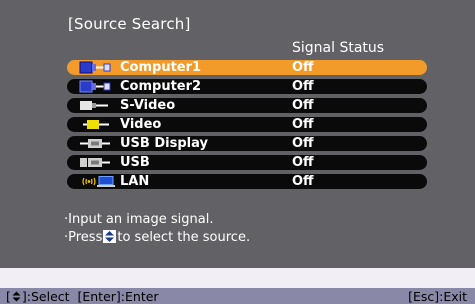  What do you see at coordinates (96, 124) in the screenshot?
I see `video-icon` at bounding box center [96, 124].